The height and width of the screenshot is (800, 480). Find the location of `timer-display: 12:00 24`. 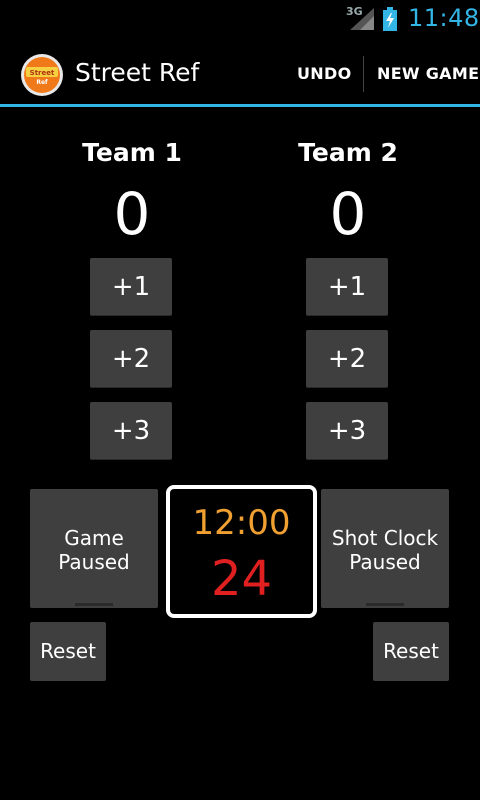

timer-display: 12:00 24 is located at coordinates (241, 551).